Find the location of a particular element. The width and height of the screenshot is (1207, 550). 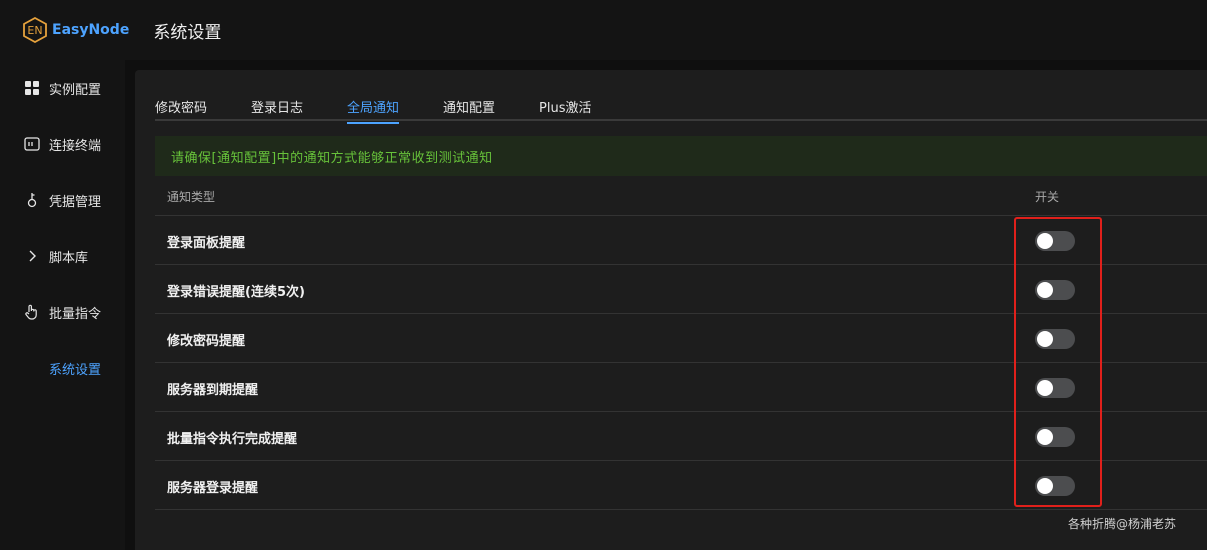

table-row: 批量指令执行完成提醒 is located at coordinates (681, 436).